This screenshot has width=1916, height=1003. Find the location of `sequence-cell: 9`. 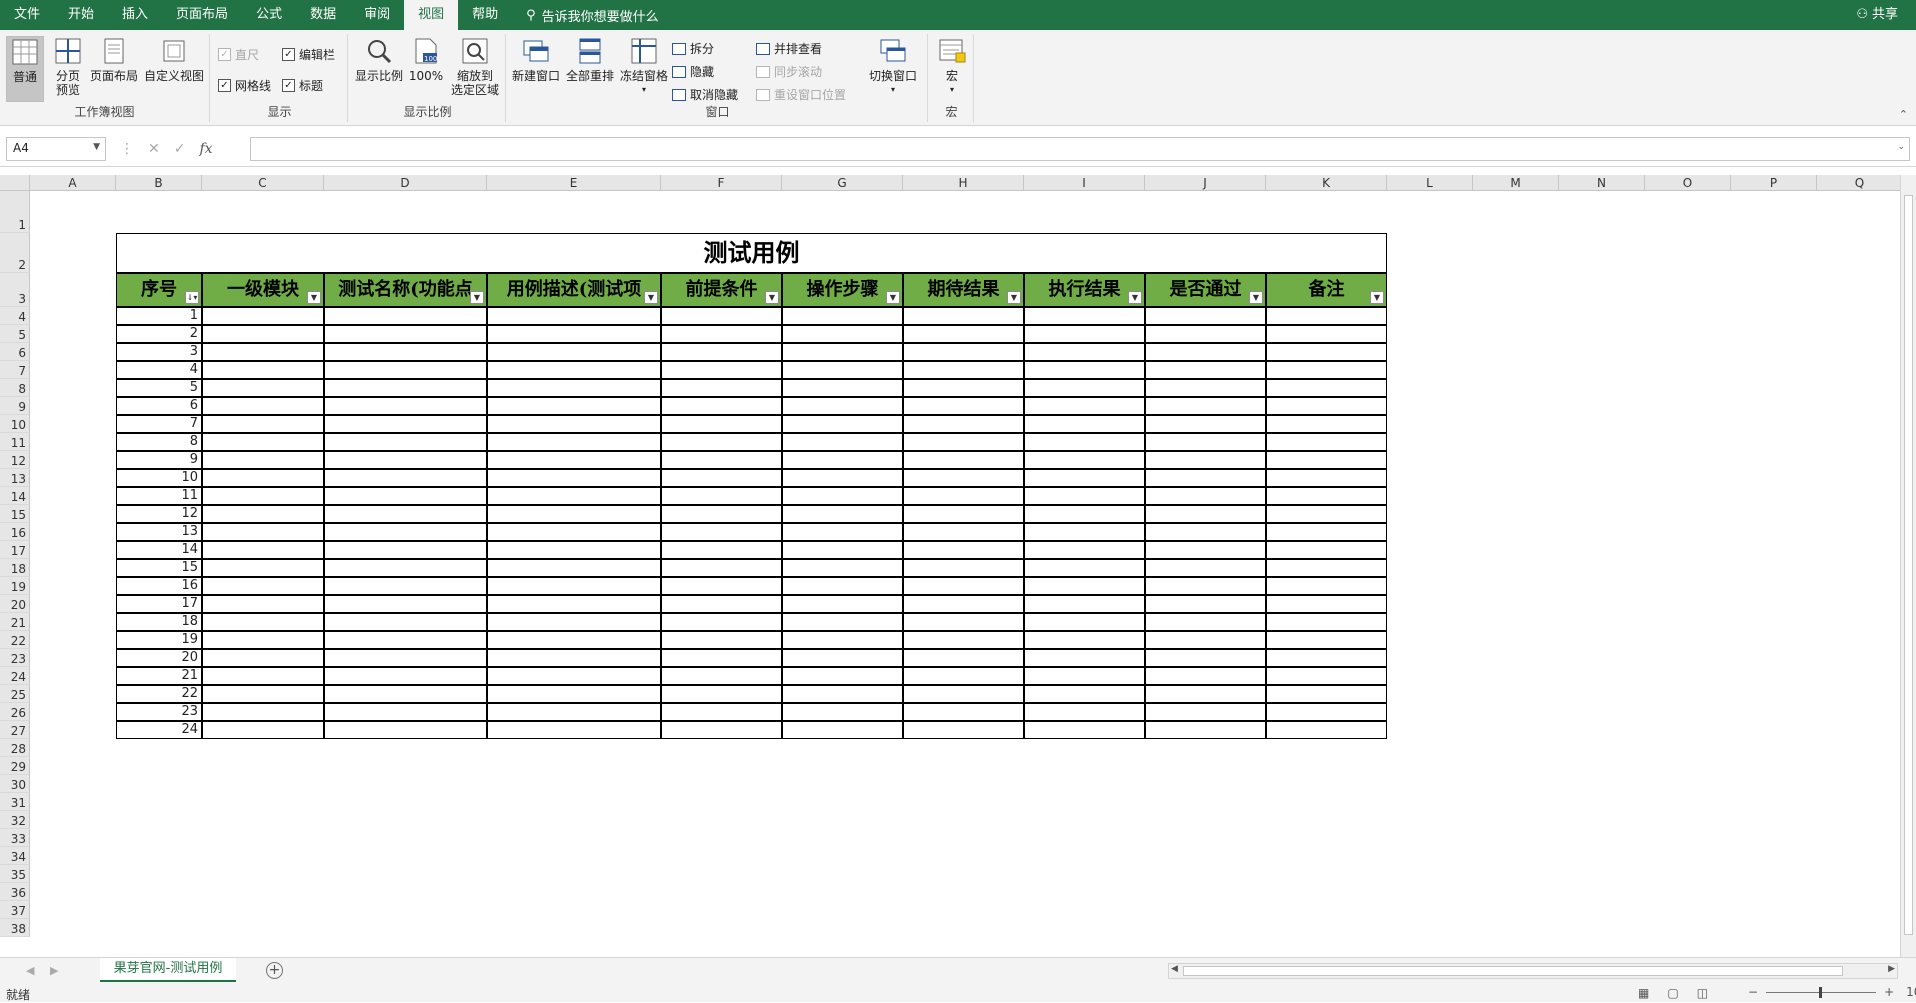

sequence-cell: 9 is located at coordinates (159, 460).